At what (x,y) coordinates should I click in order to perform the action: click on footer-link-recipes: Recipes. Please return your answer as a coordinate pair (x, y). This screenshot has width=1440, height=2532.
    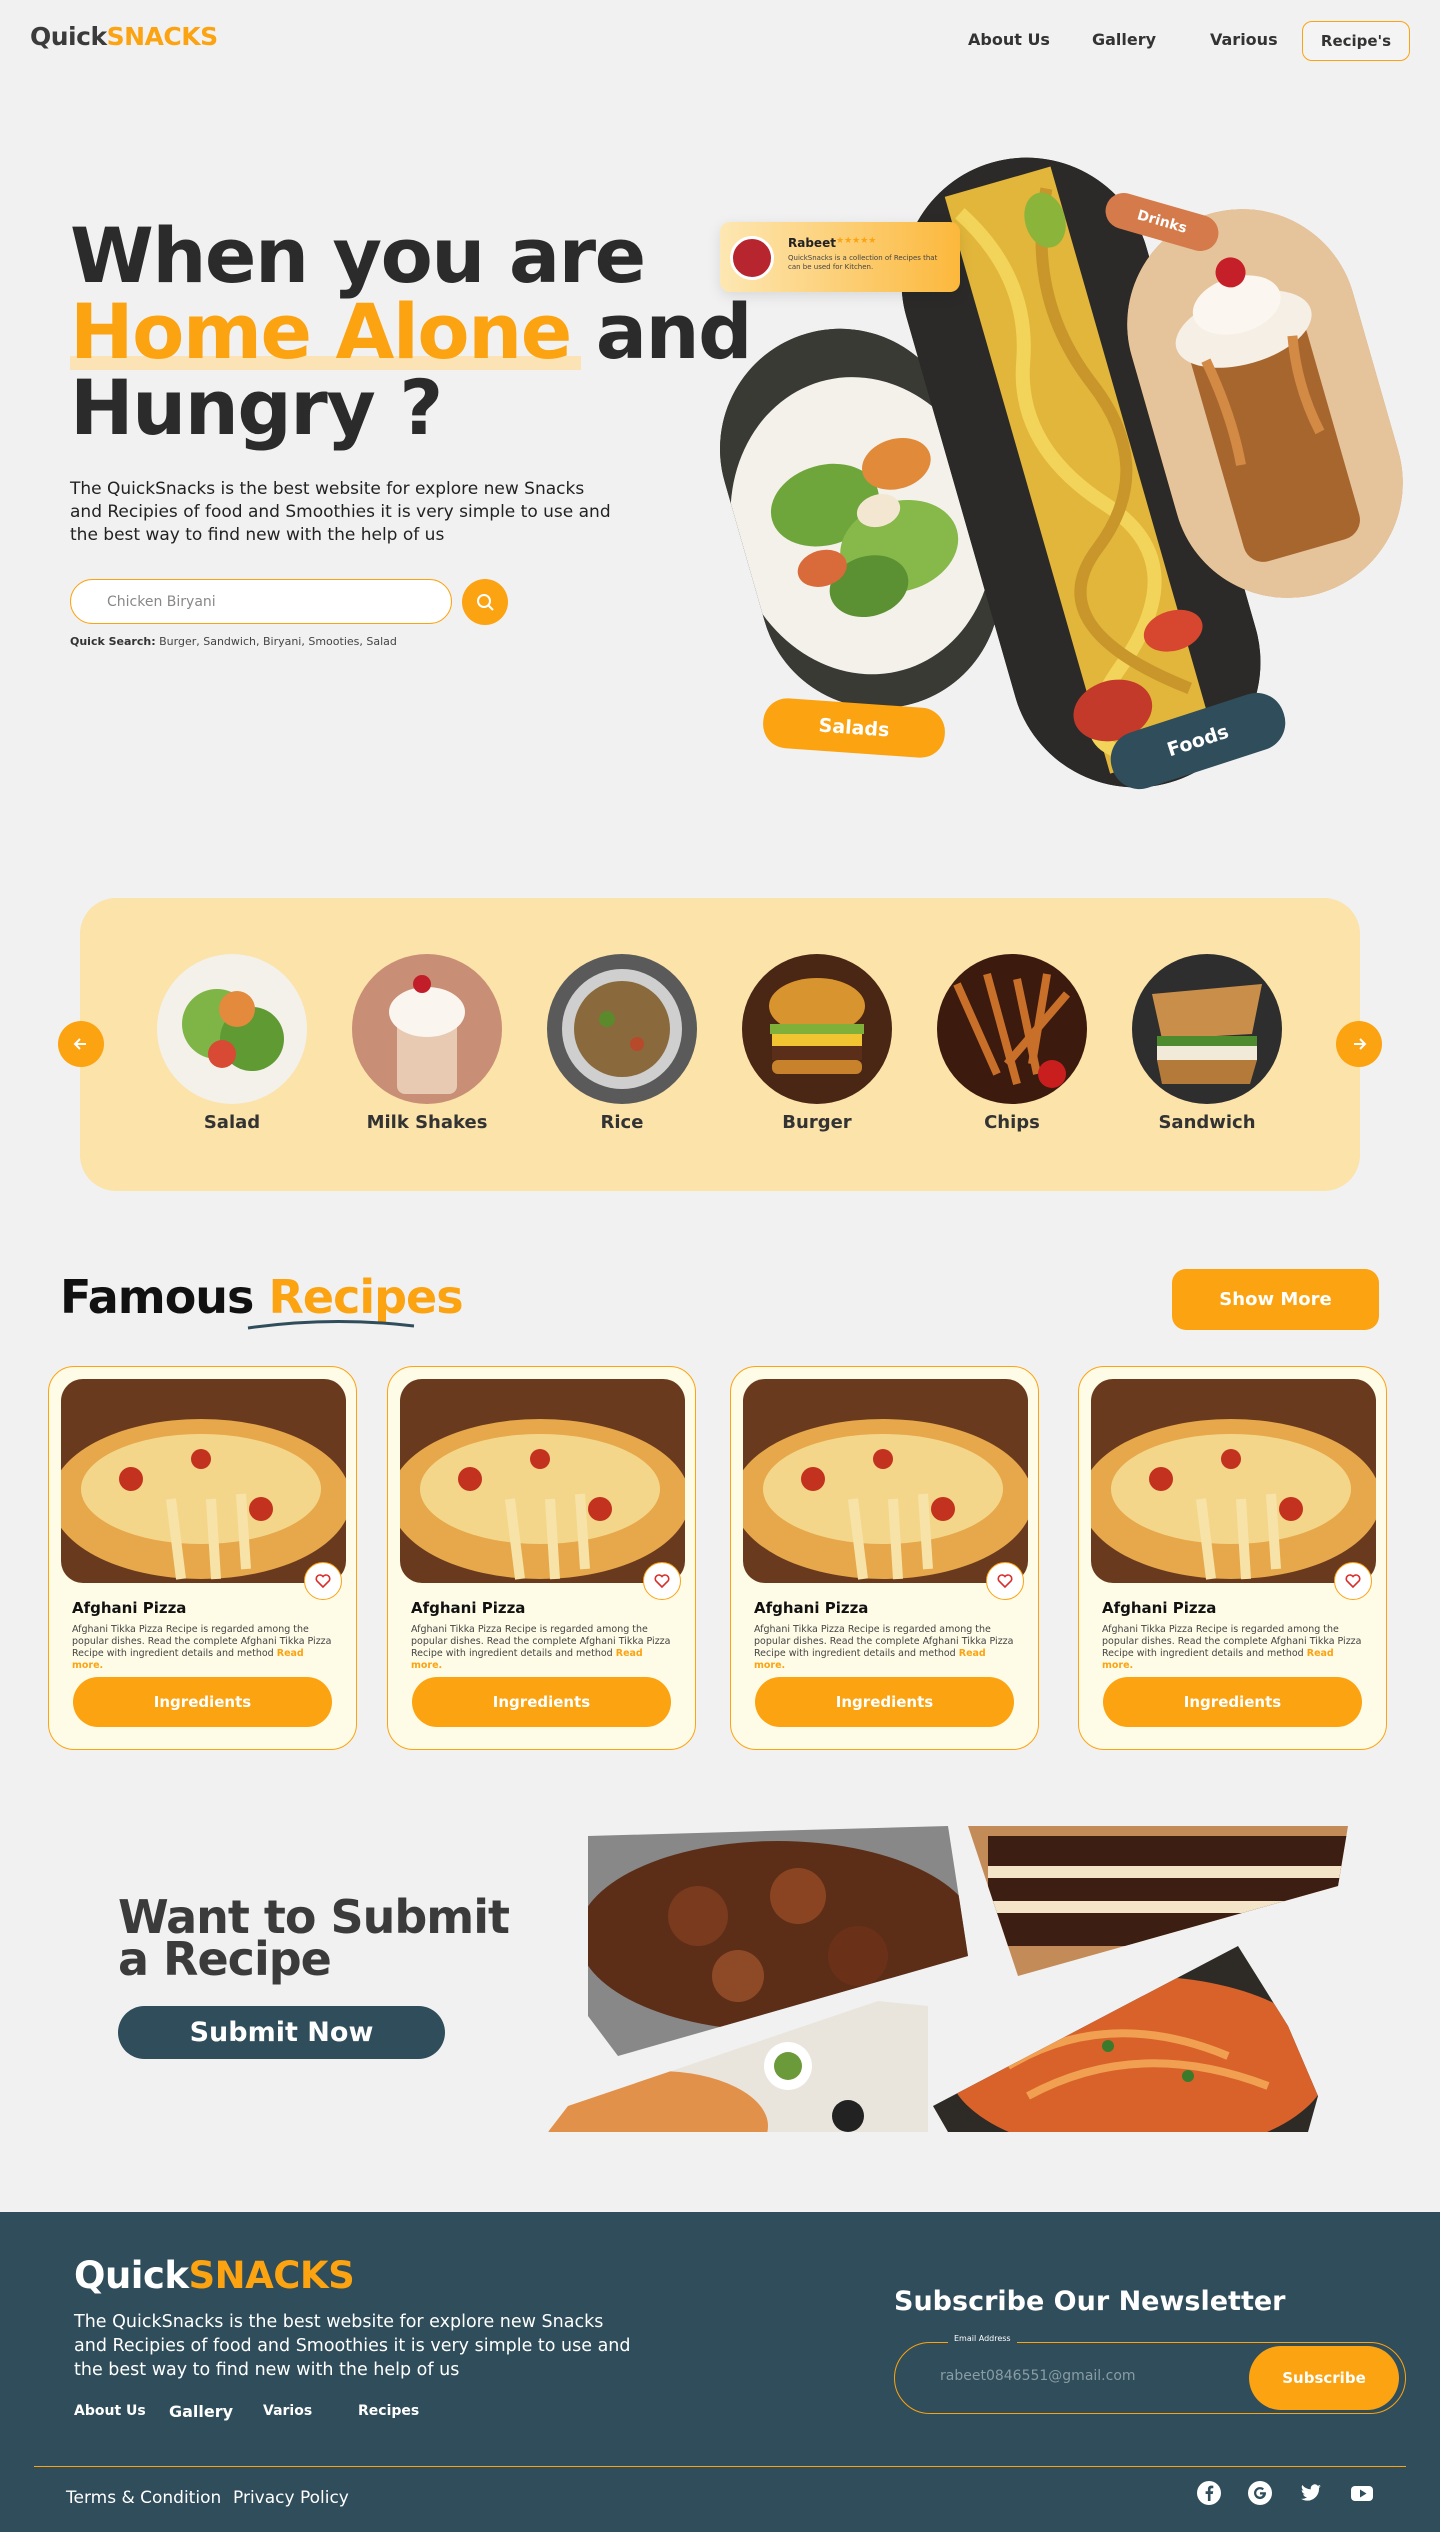
    Looking at the image, I should click on (388, 2411).